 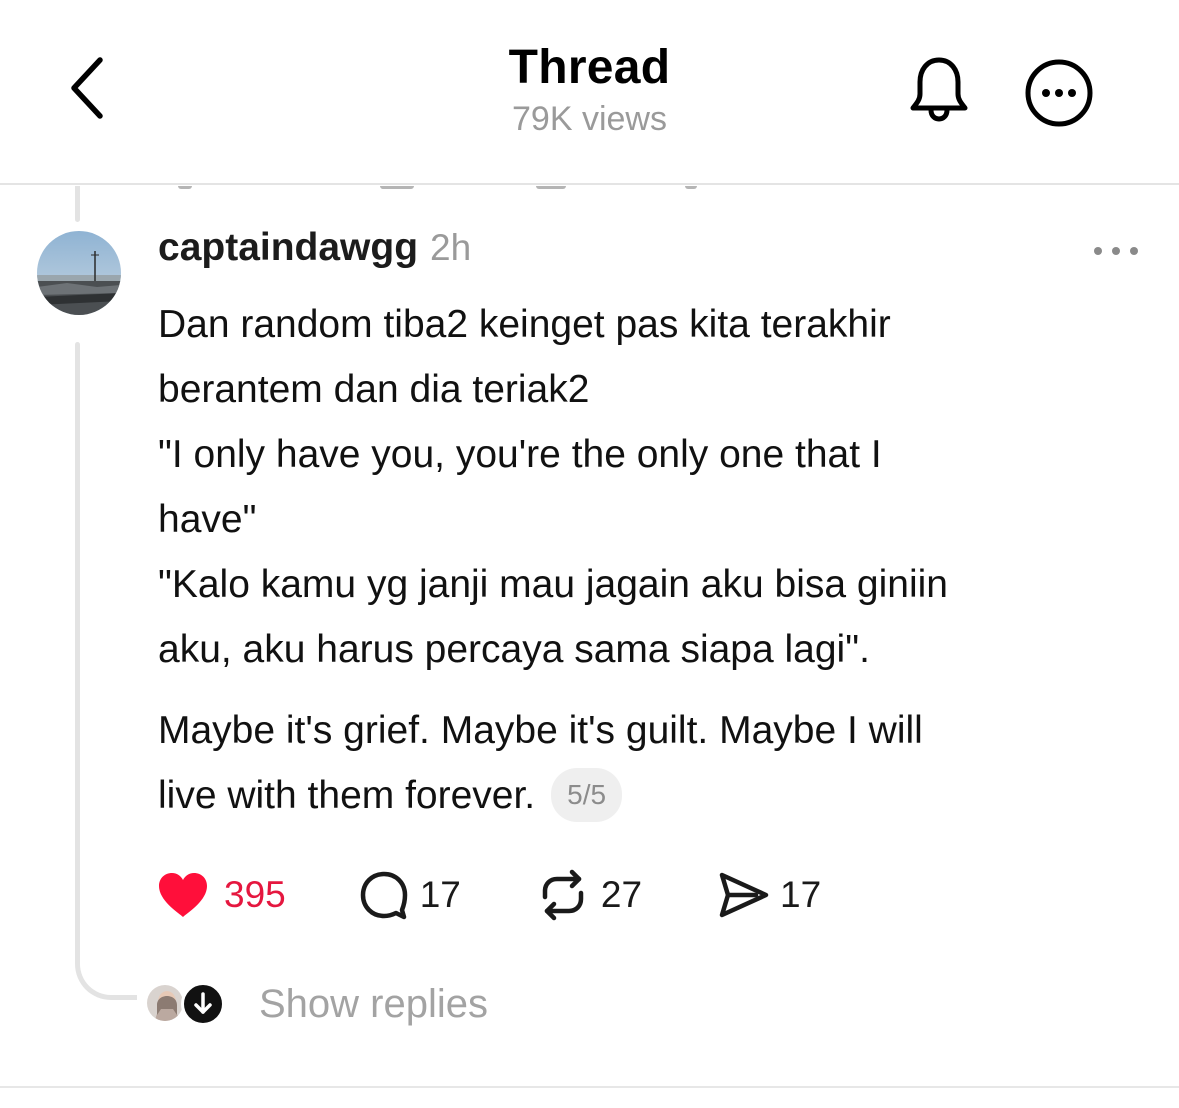 I want to click on replier-avatar-image, so click(x=165, y=1003).